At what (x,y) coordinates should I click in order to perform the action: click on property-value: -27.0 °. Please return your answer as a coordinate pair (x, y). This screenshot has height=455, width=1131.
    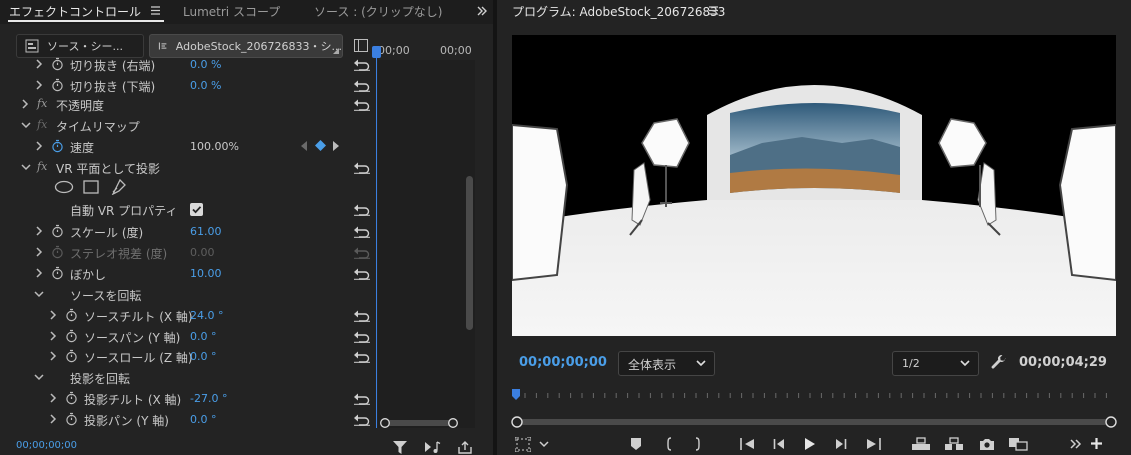
    Looking at the image, I should click on (208, 398).